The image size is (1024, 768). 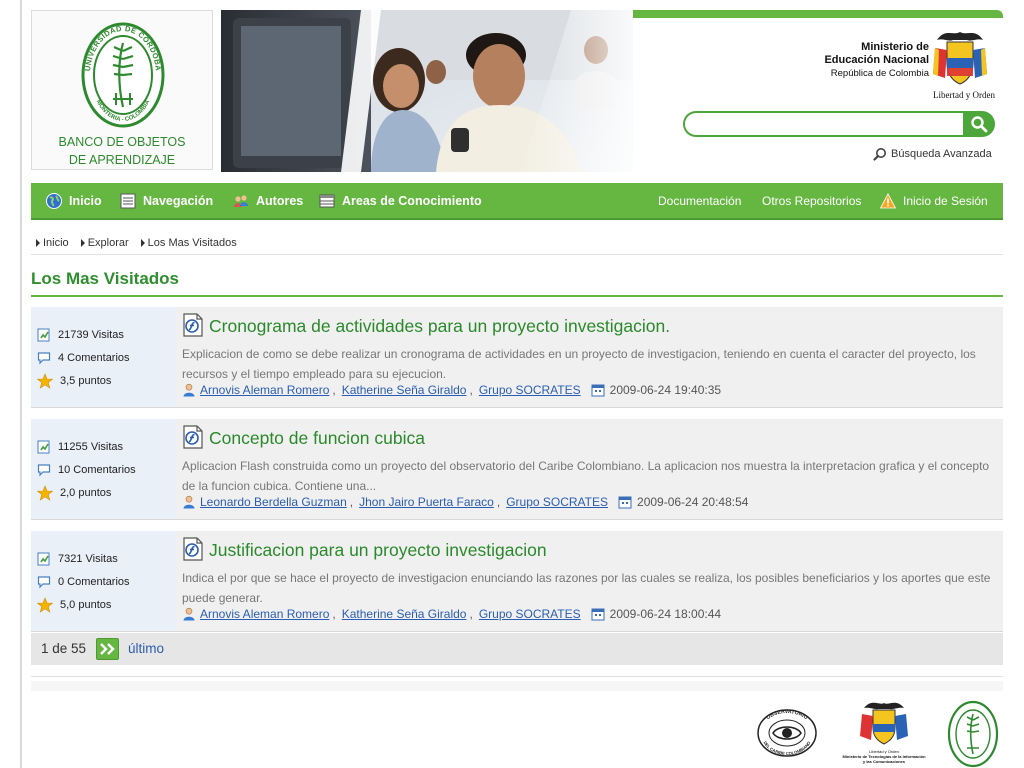 I want to click on breadcrumb-mas-visitados: Los Mas Visitados, so click(x=188, y=243).